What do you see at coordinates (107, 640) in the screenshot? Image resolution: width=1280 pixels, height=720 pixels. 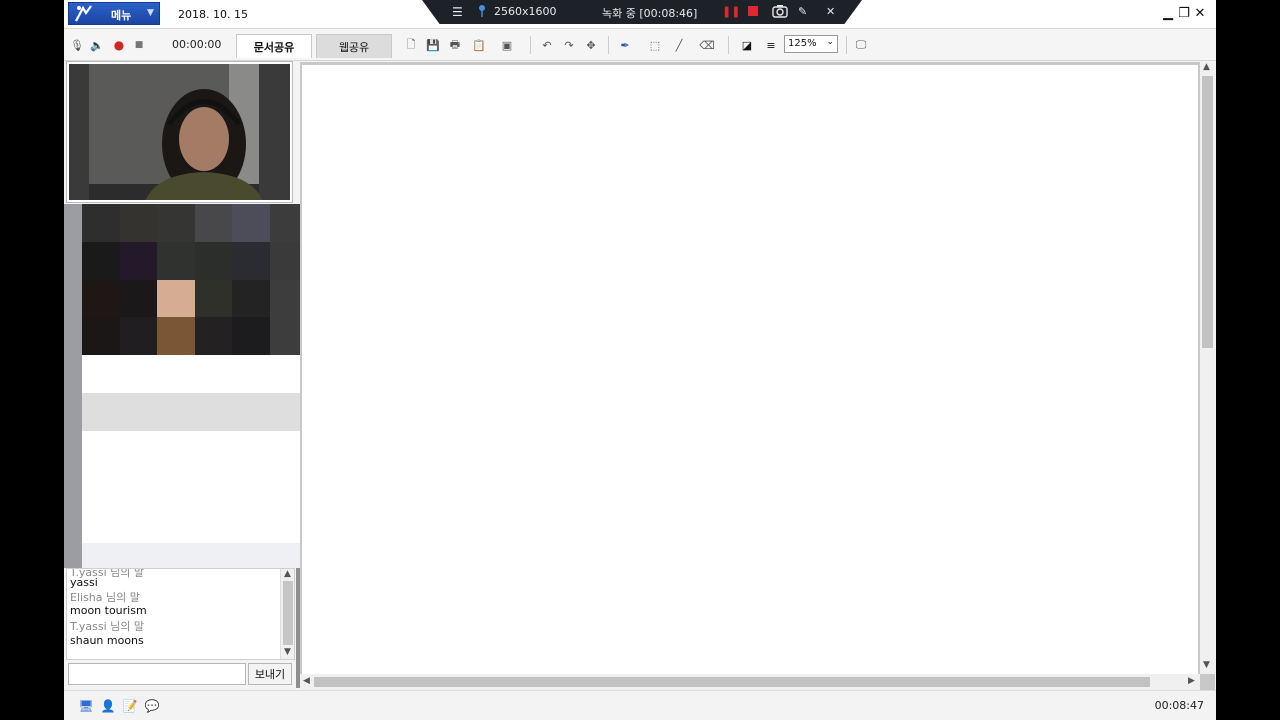 I see `chat-message: shaun moons` at bounding box center [107, 640].